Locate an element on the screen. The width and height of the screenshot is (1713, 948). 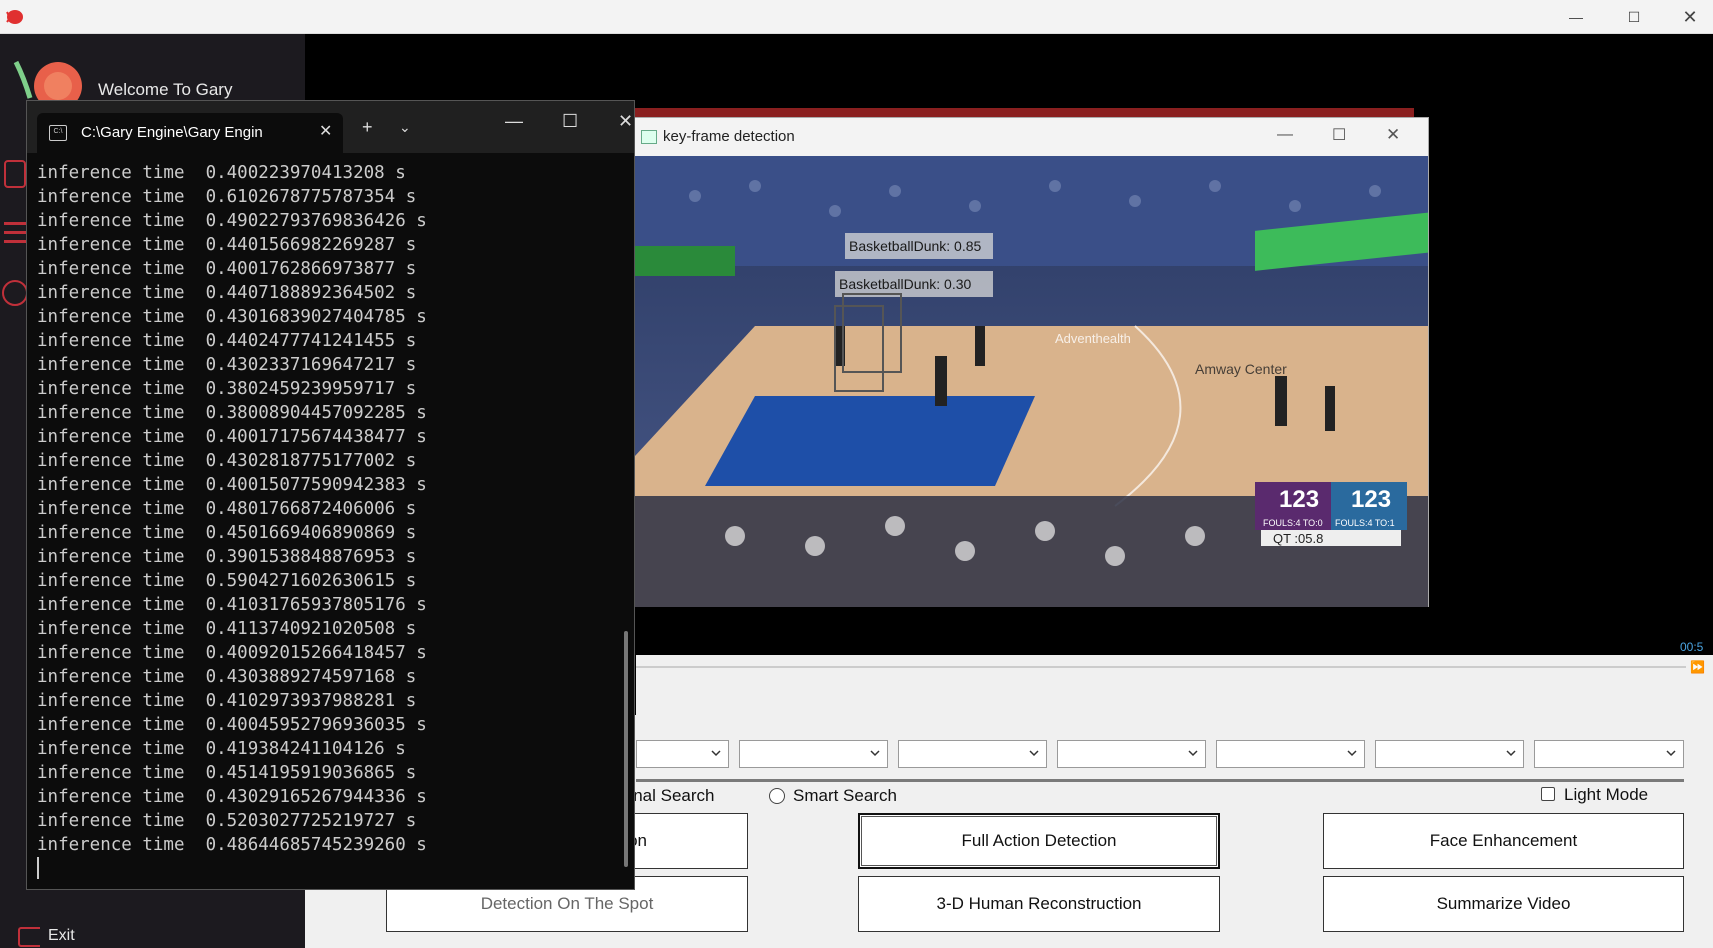
smart-search-radio is located at coordinates (777, 796).